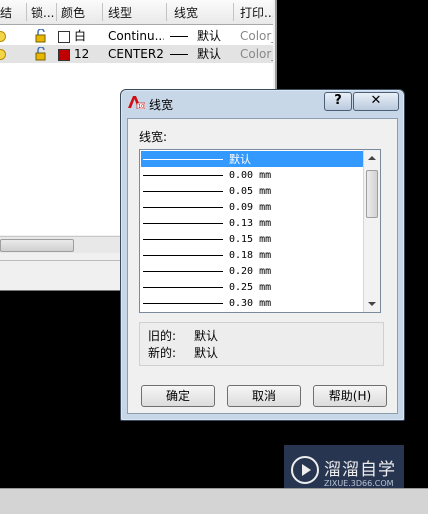 The image size is (428, 514). I want to click on lineweight-info: 旧的: 默认 新的: 默认, so click(261, 344).